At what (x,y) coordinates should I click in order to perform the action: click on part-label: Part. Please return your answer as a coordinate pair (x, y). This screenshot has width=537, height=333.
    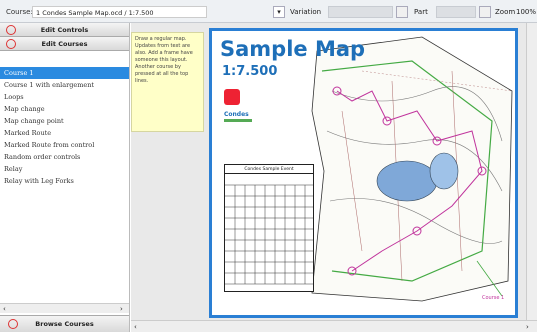
    Looking at the image, I should click on (421, 12).